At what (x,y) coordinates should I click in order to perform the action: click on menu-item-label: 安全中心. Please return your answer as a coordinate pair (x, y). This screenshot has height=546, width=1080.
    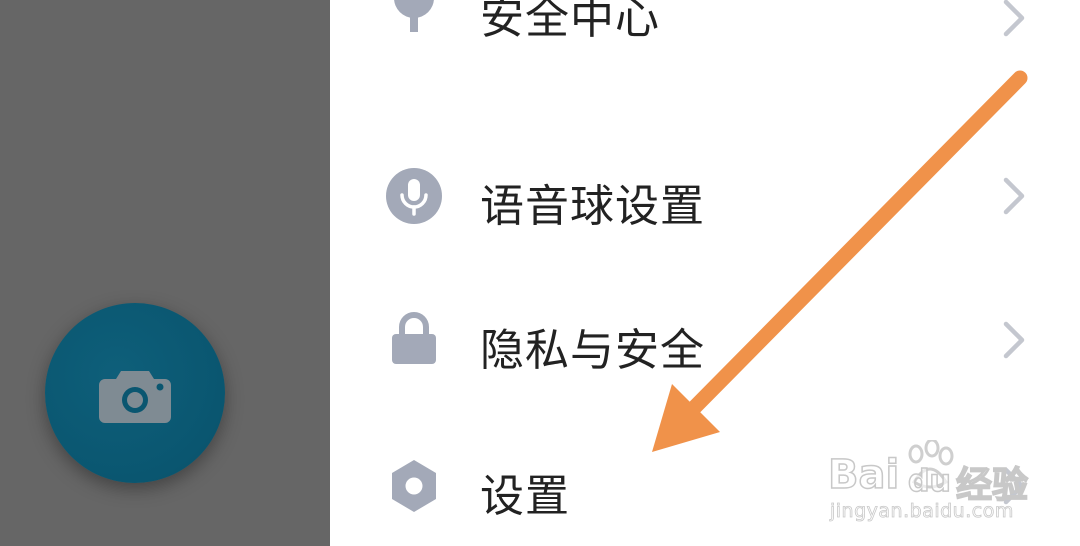
    Looking at the image, I should click on (570, 22).